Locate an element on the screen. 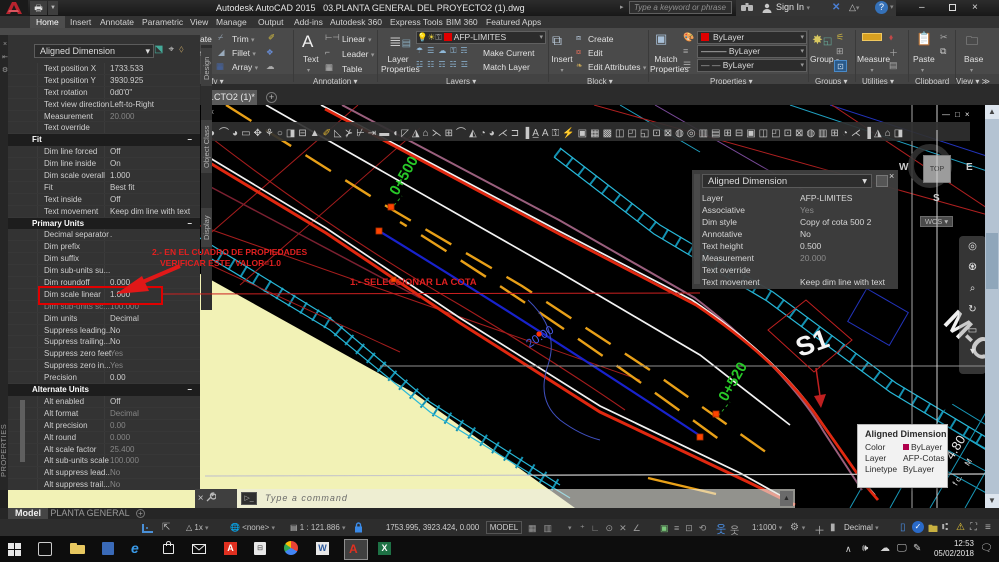  svg-text: 1.- SELECCIONAR LA COTA is located at coordinates (413, 282).